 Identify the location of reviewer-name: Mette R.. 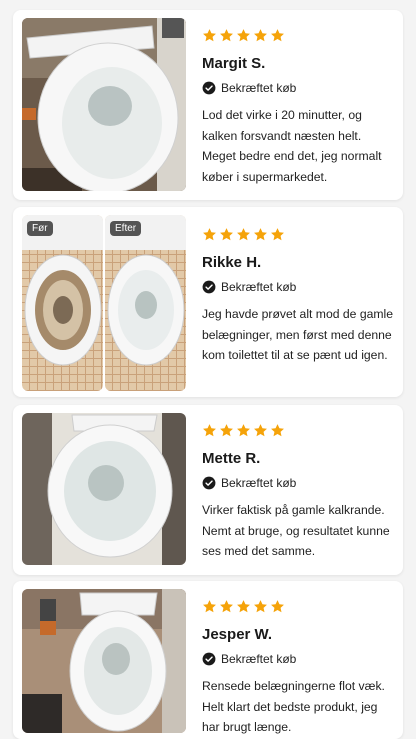
(231, 458).